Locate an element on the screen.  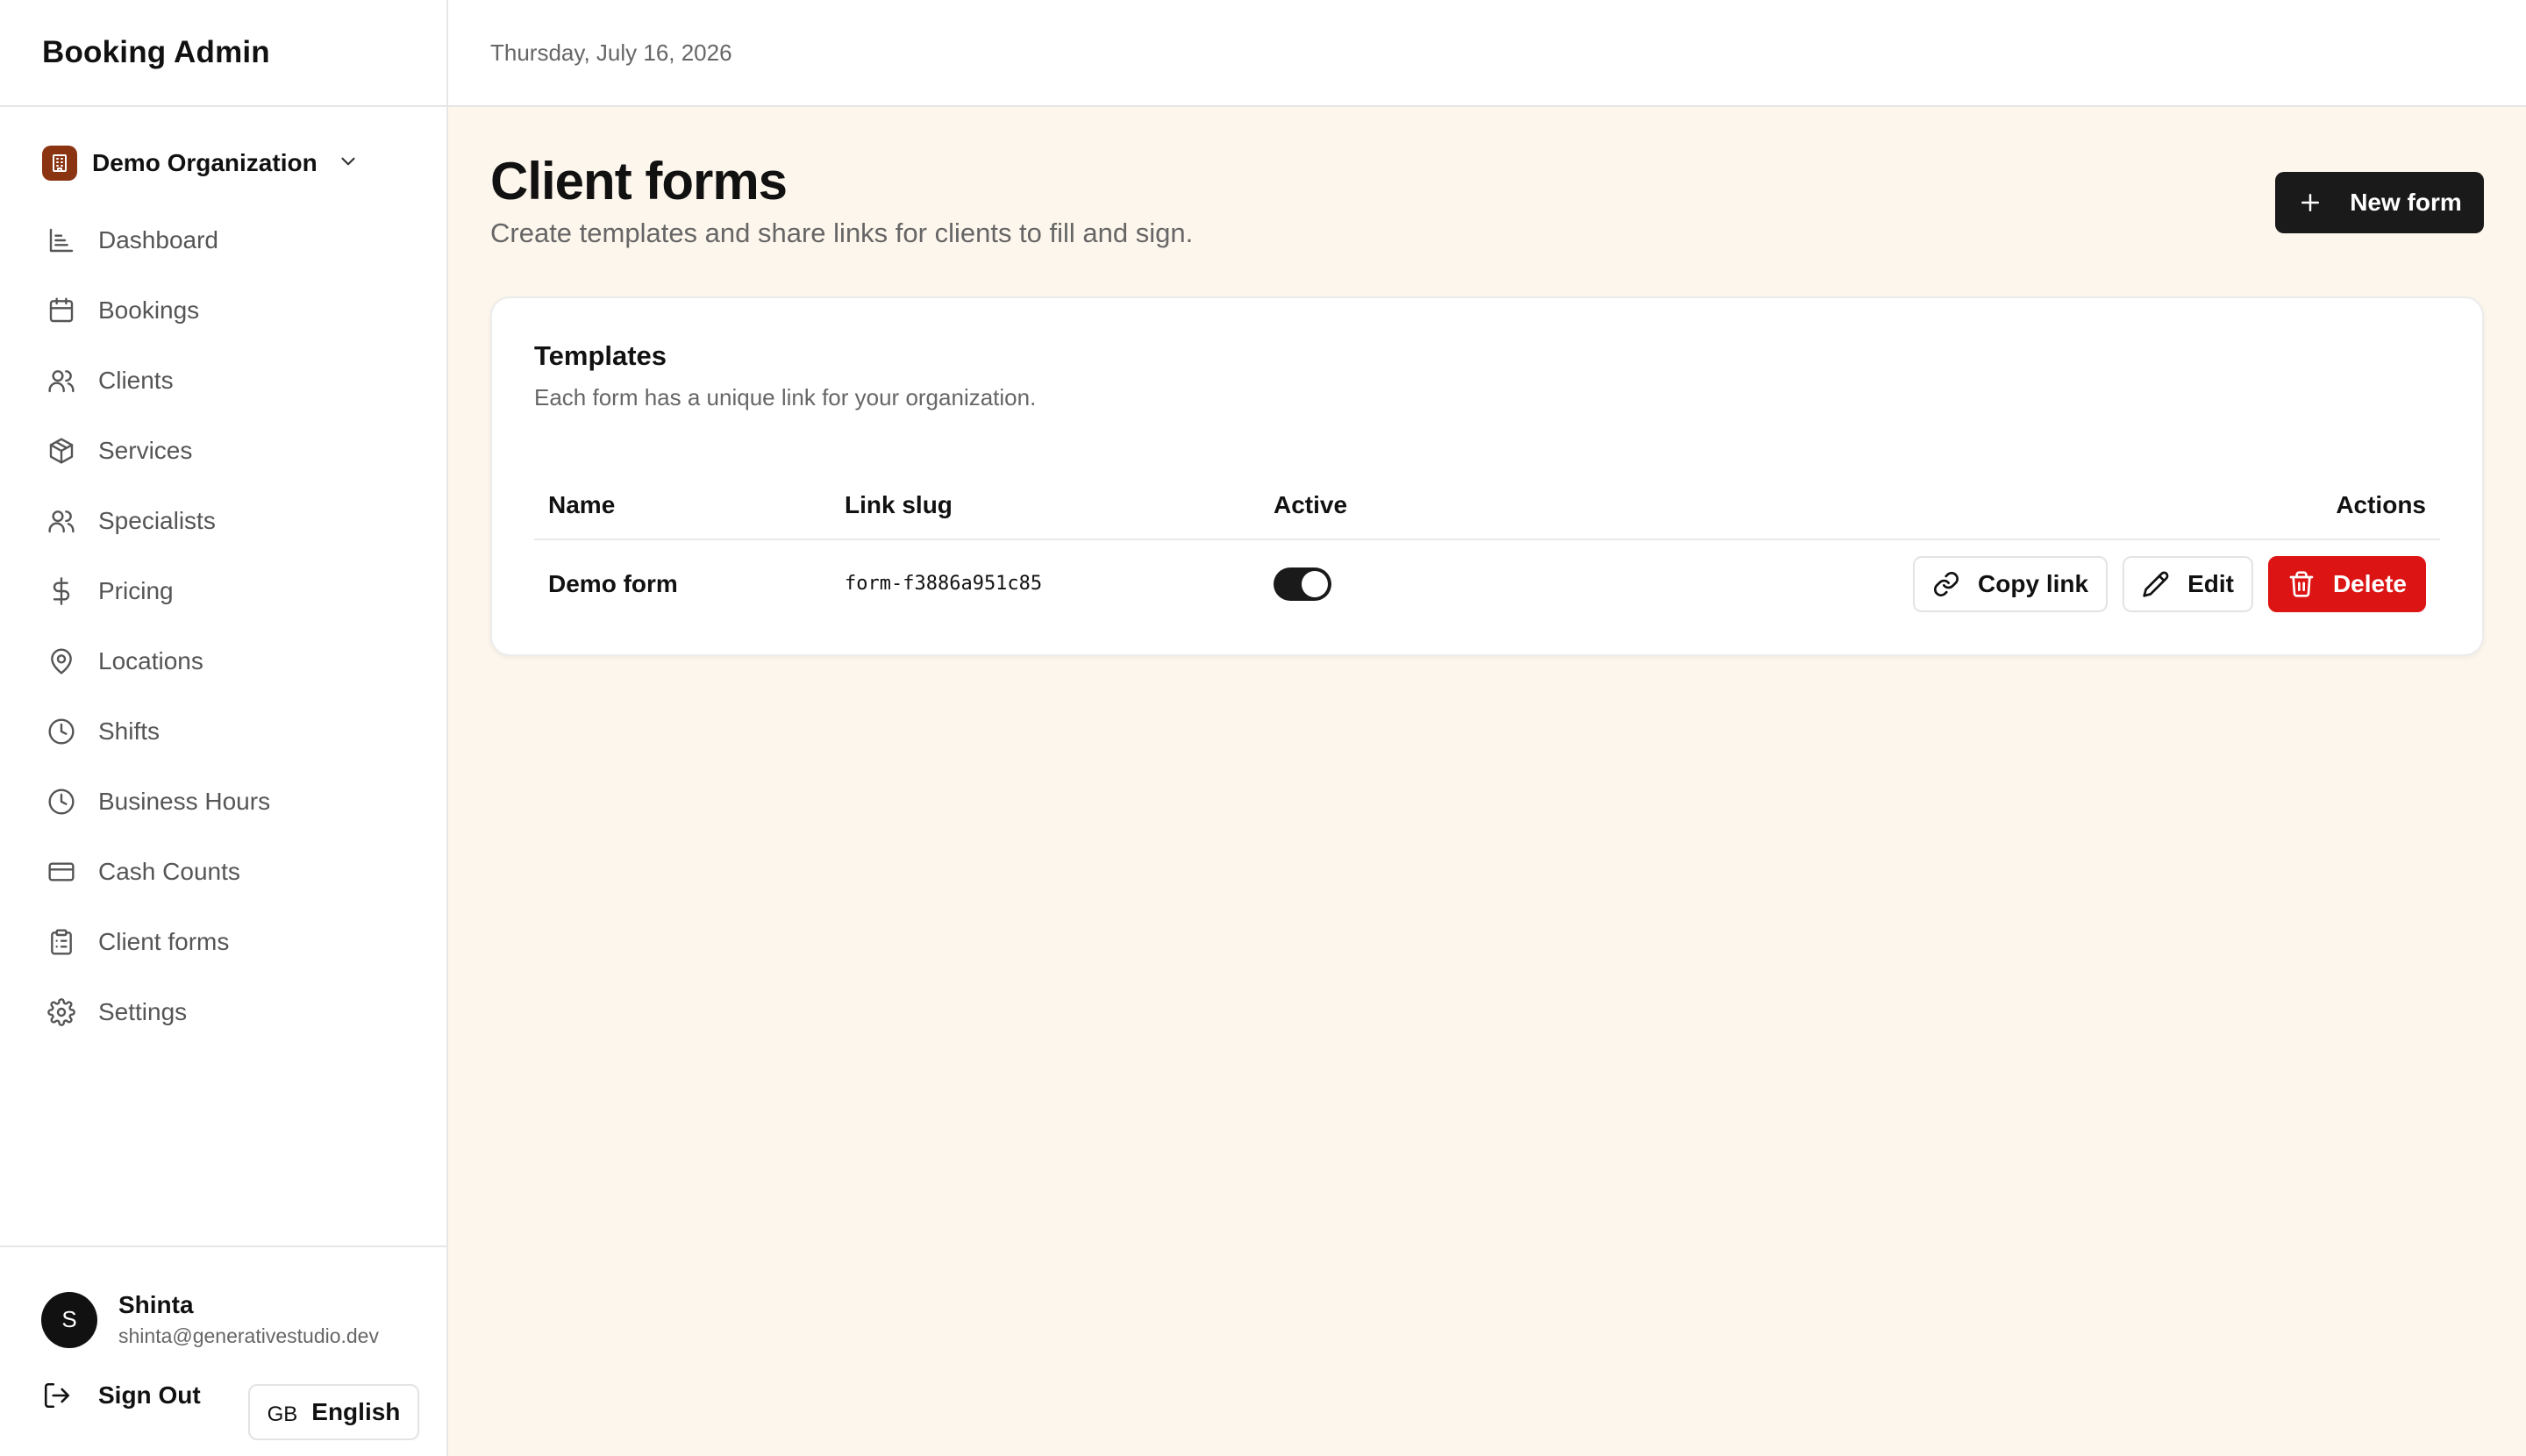
building-icon is located at coordinates (59, 163).